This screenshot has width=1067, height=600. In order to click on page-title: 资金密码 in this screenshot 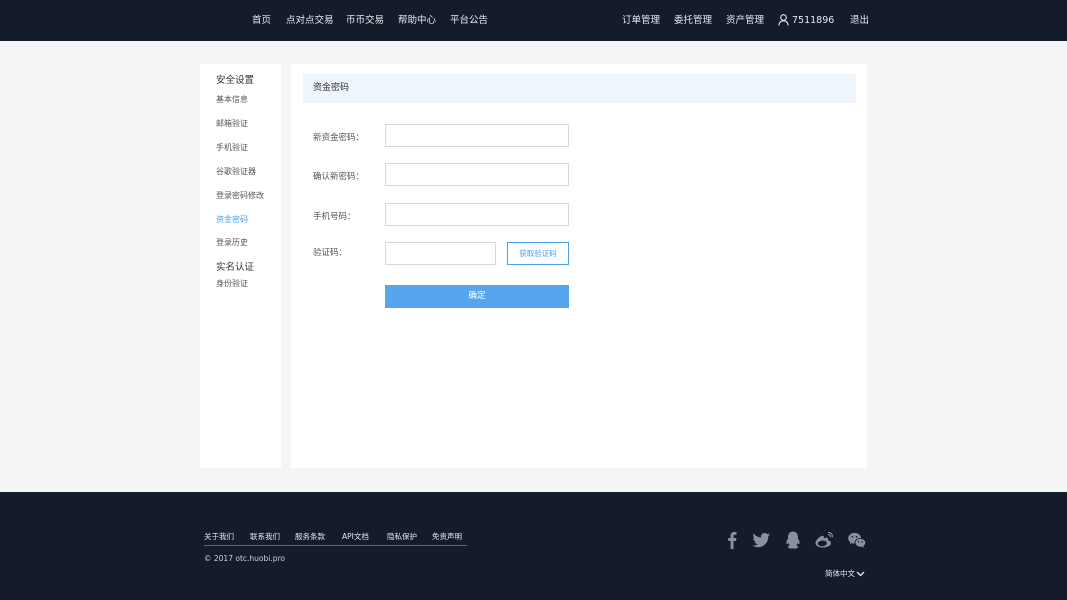, I will do `click(331, 88)`.